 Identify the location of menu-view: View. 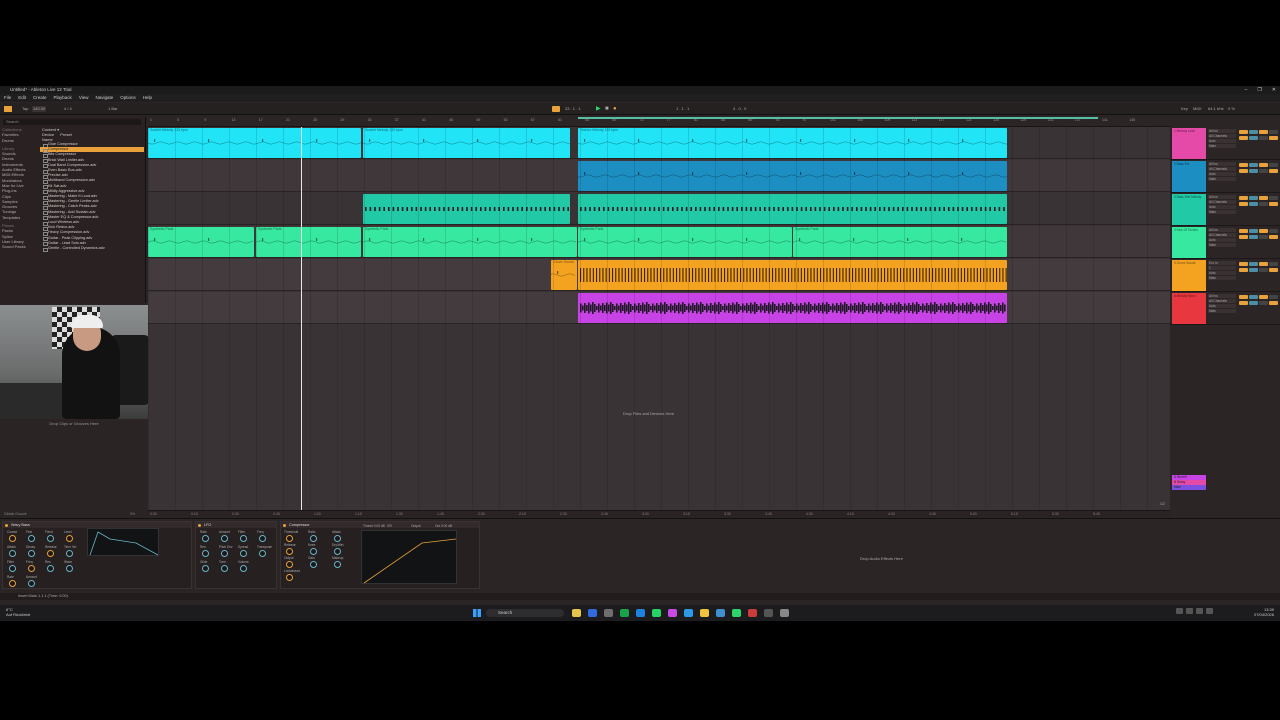
(84, 98).